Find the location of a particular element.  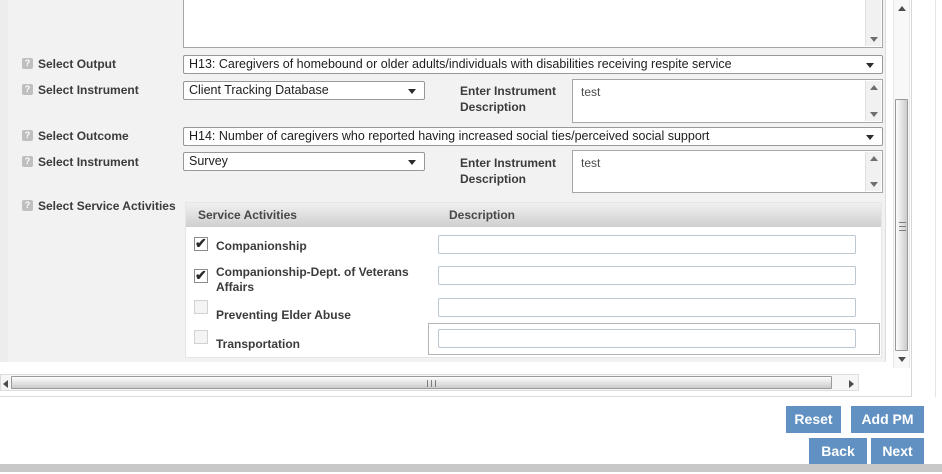

service-name: Preventing Elder Abuse is located at coordinates (283, 315).